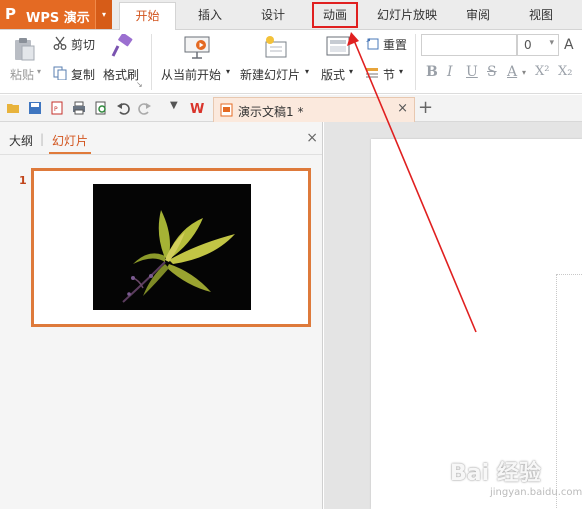 This screenshot has height=509, width=582. What do you see at coordinates (83, 74) in the screenshot?
I see `copy-button: 复制` at bounding box center [83, 74].